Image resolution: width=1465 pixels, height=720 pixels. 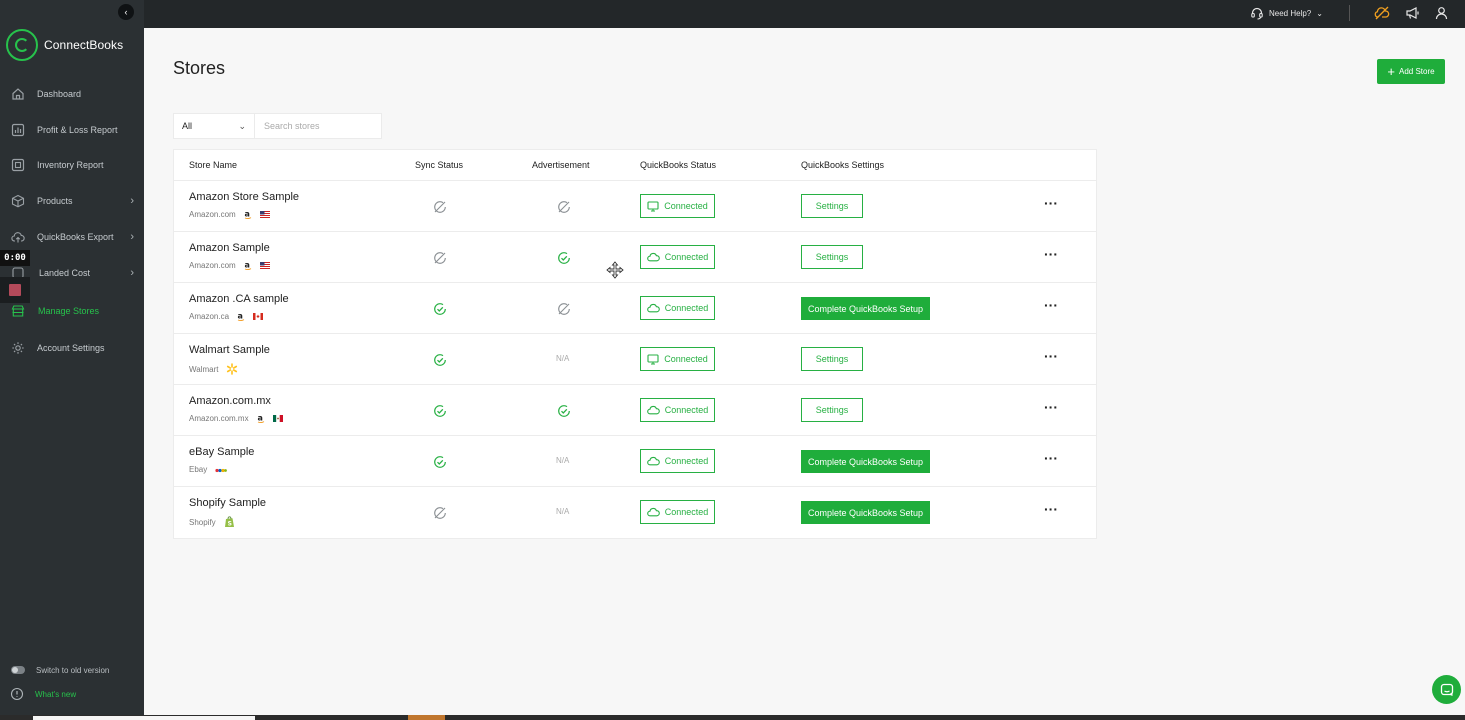 What do you see at coordinates (229, 350) in the screenshot?
I see `store-name: Walmart Sample` at bounding box center [229, 350].